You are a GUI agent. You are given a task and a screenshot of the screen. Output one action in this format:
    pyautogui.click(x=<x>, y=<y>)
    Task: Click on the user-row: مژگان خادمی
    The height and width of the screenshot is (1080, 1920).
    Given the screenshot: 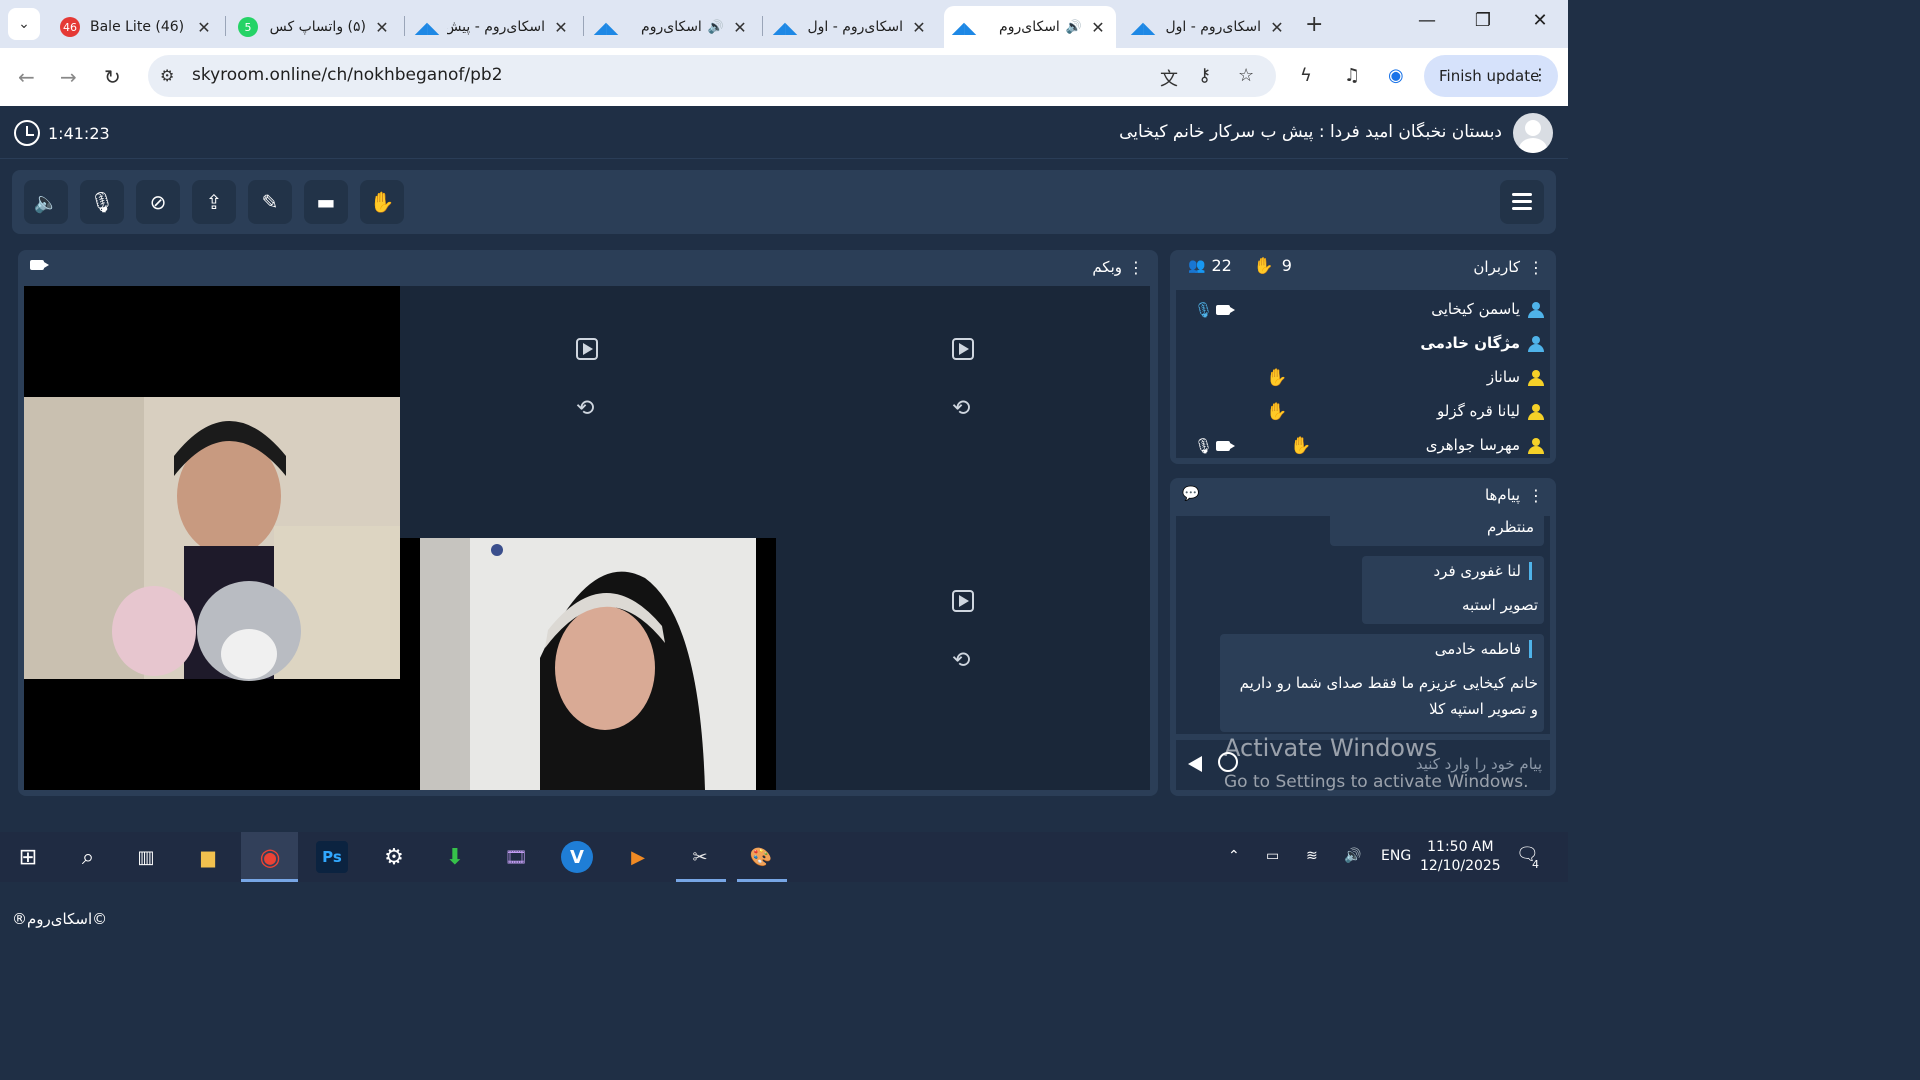 What is the action you would take?
    pyautogui.click(x=1363, y=344)
    